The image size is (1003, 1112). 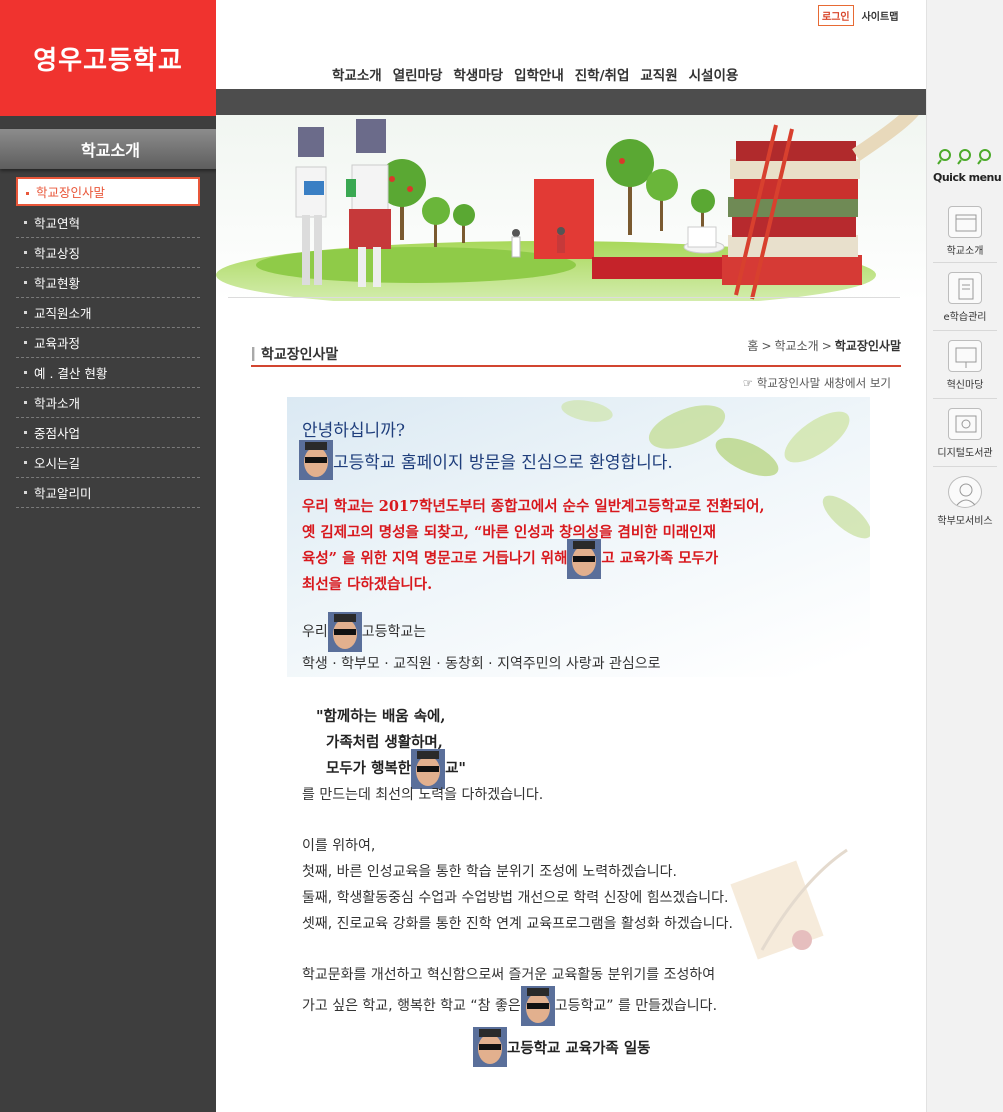 I want to click on nav-admission: 입학안내, so click(x=539, y=74).